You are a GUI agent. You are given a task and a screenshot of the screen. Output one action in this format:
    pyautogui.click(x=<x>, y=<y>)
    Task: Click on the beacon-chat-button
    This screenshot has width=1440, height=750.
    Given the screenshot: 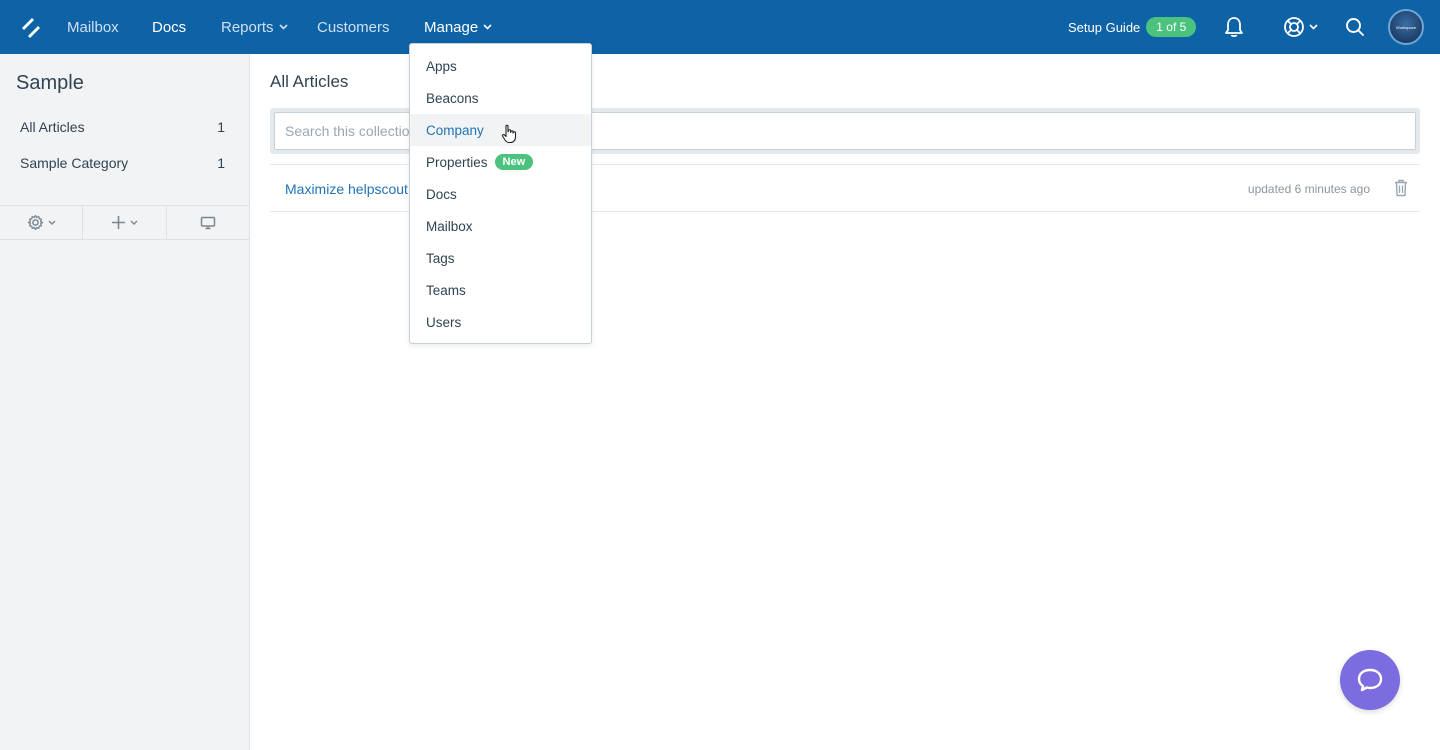 What is the action you would take?
    pyautogui.click(x=1370, y=680)
    